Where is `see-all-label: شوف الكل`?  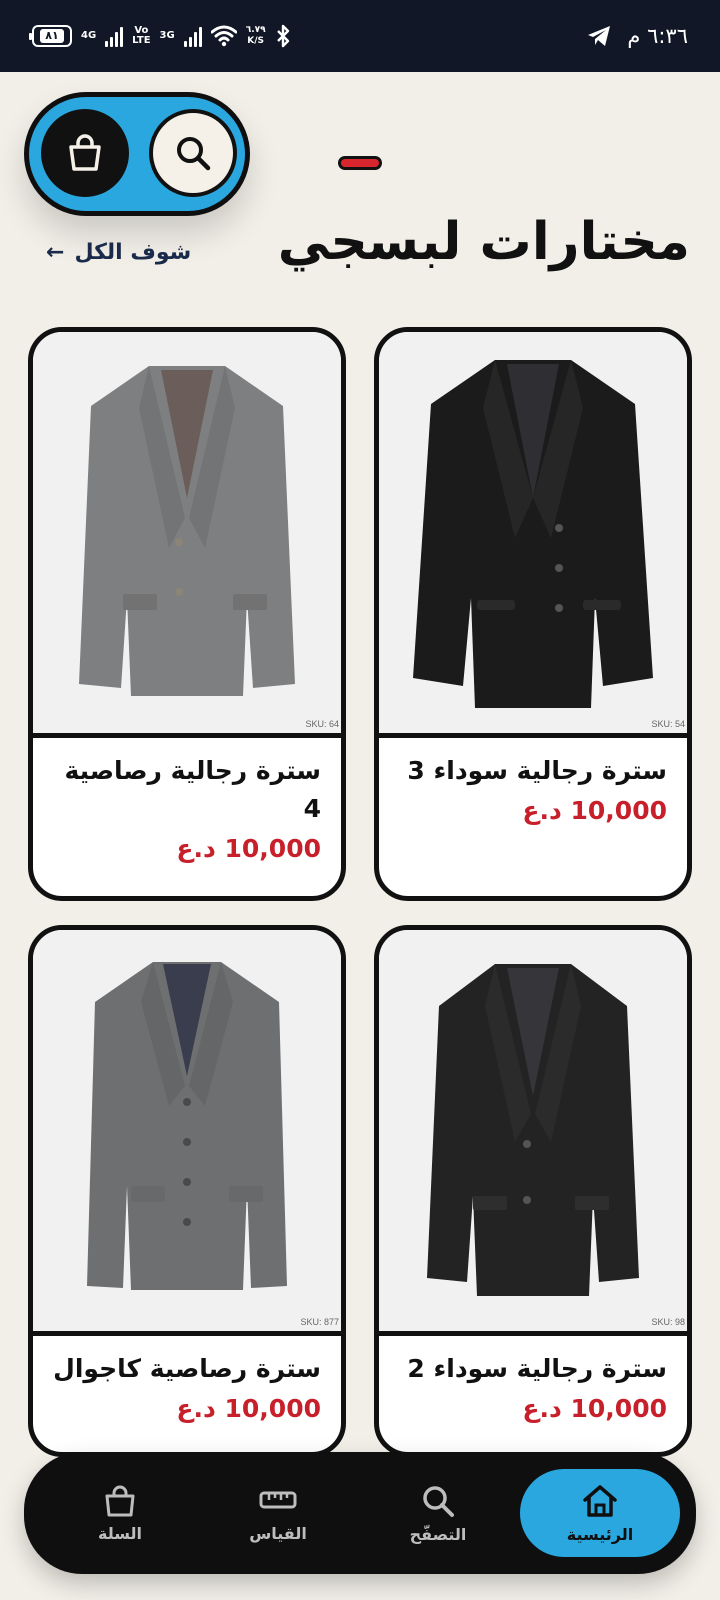
see-all-label: شوف الكل is located at coordinates (133, 252).